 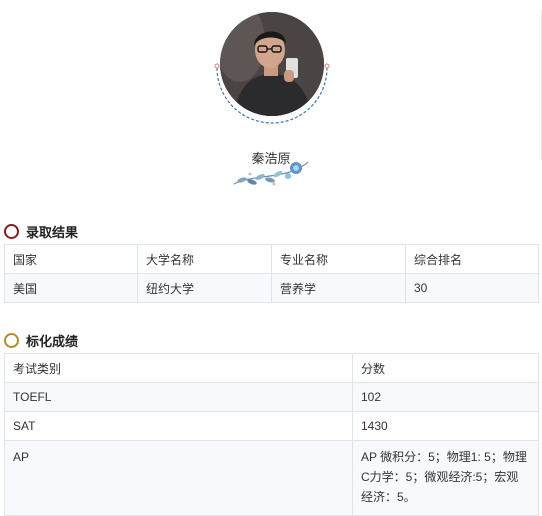 I want to click on column-header-exam-type: 考试类别, so click(x=178, y=368).